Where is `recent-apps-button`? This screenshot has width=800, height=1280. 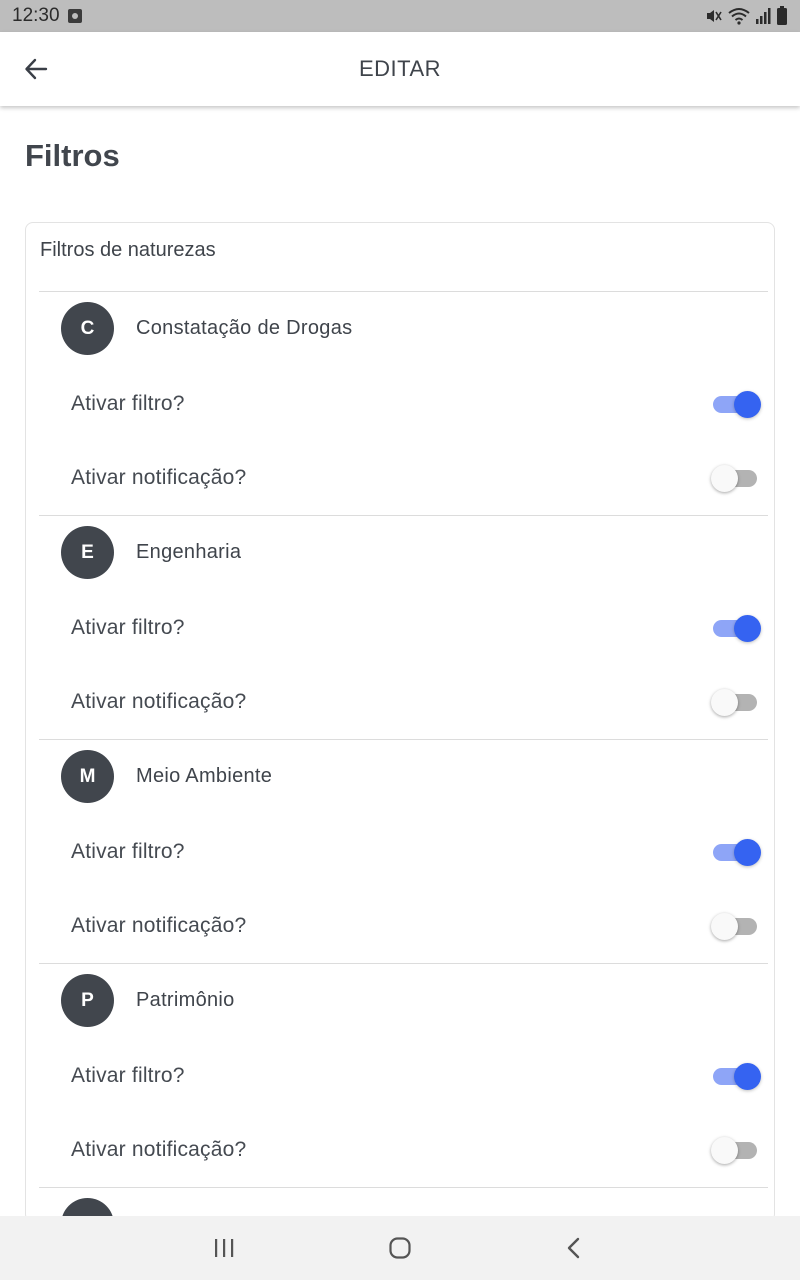
recent-apps-button is located at coordinates (224, 1248).